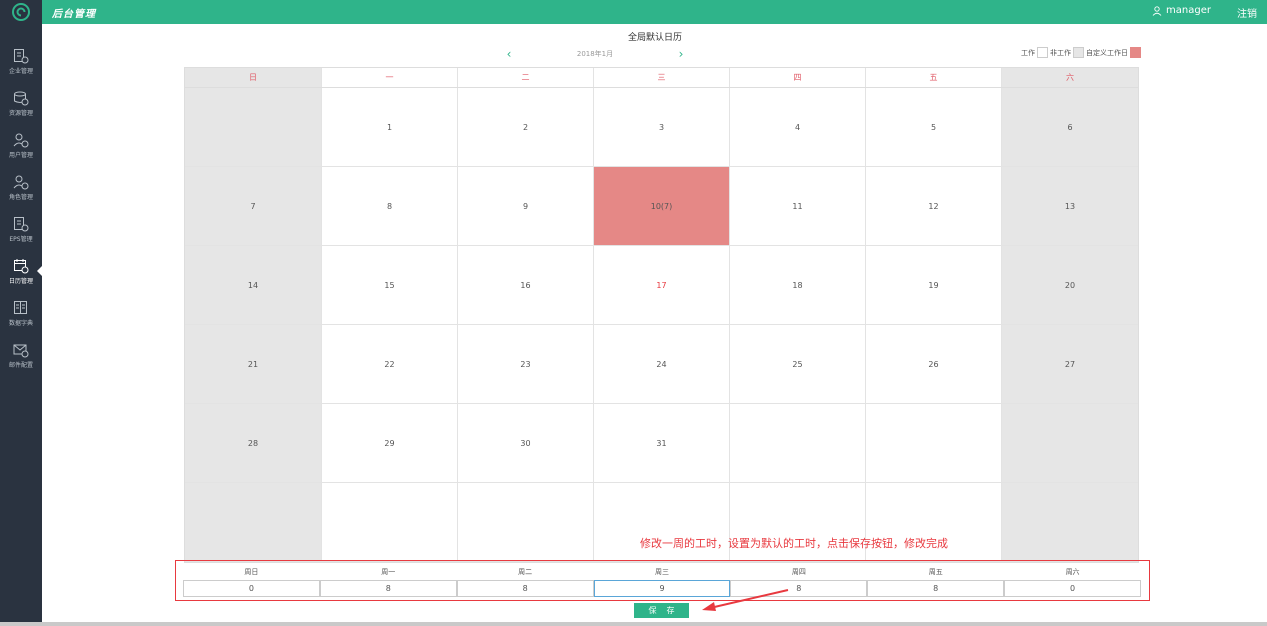 This screenshot has width=1267, height=626. I want to click on day-cell: 3, so click(662, 127).